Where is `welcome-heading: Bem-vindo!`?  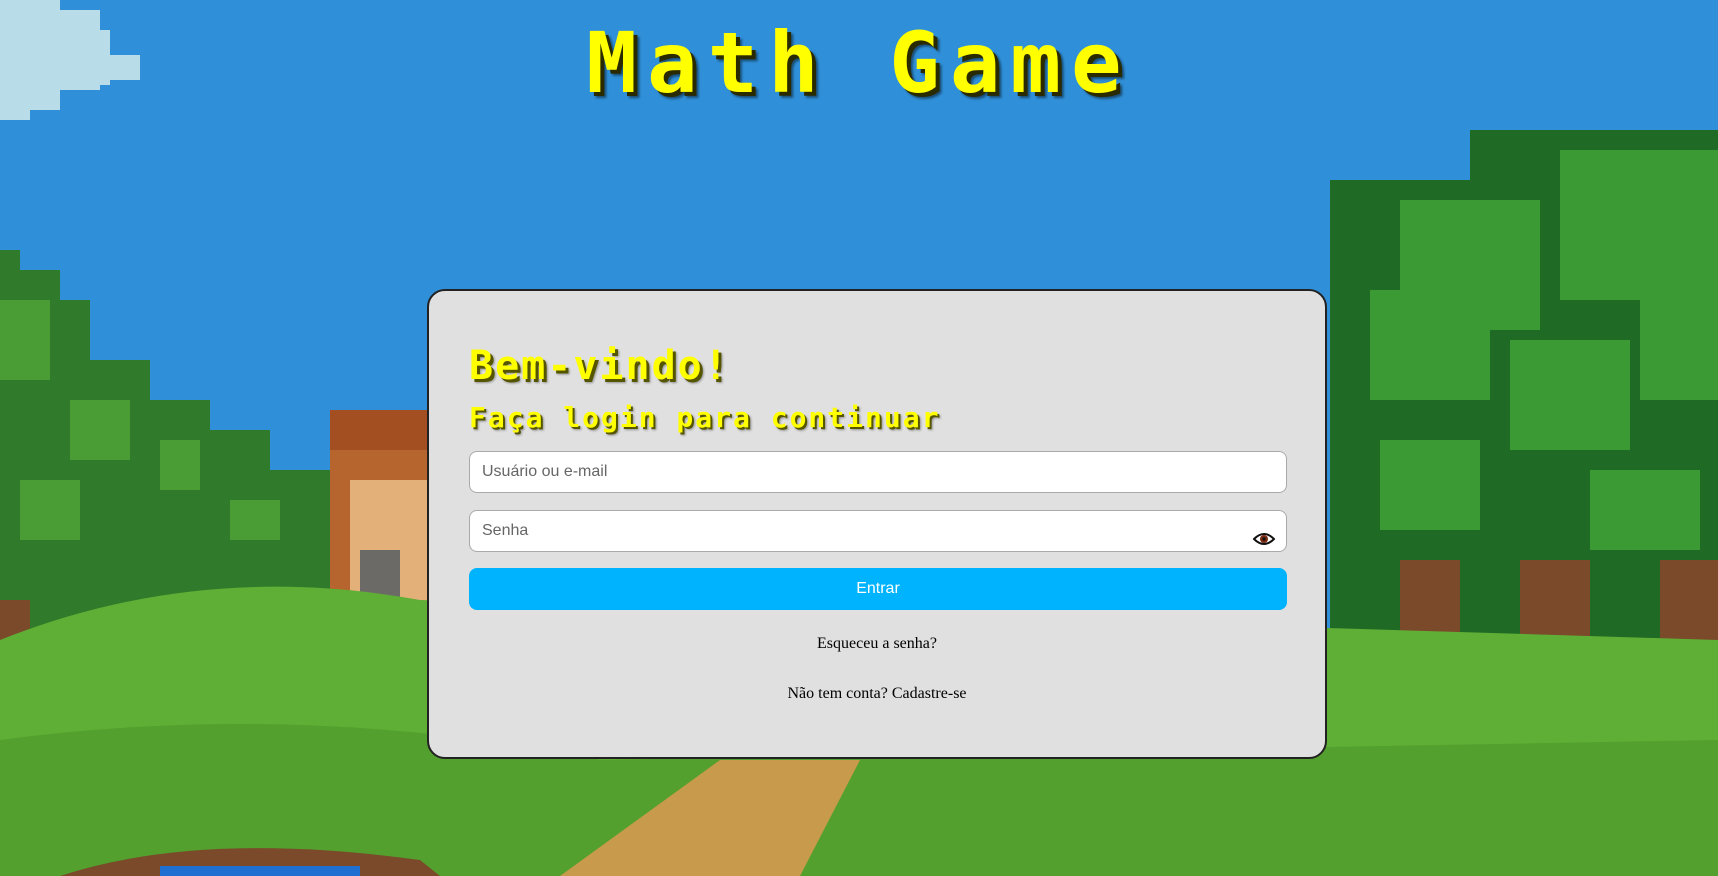 welcome-heading: Bem-vindo! is located at coordinates (599, 366).